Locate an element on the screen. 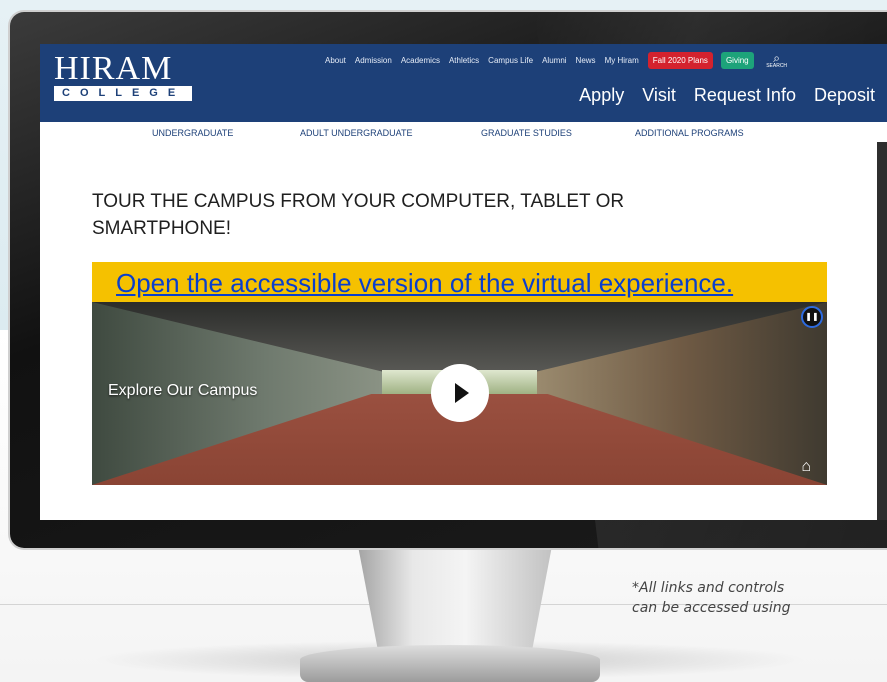 Image resolution: width=887 pixels, height=682 pixels. primary-nav: Apply Visit Request Info Deposit is located at coordinates (724, 95).